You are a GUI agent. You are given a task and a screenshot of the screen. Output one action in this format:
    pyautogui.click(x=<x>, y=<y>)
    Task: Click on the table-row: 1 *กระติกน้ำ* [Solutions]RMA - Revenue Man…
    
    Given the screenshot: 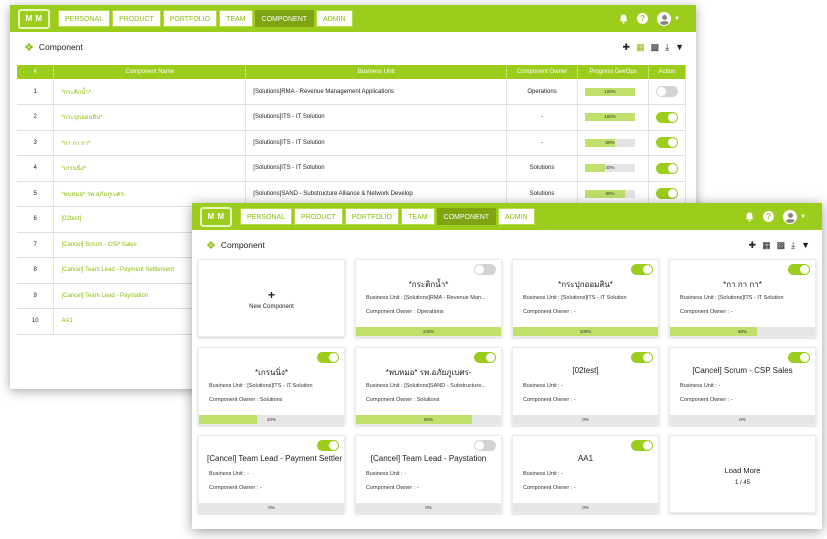 What is the action you would take?
    pyautogui.click(x=352, y=92)
    